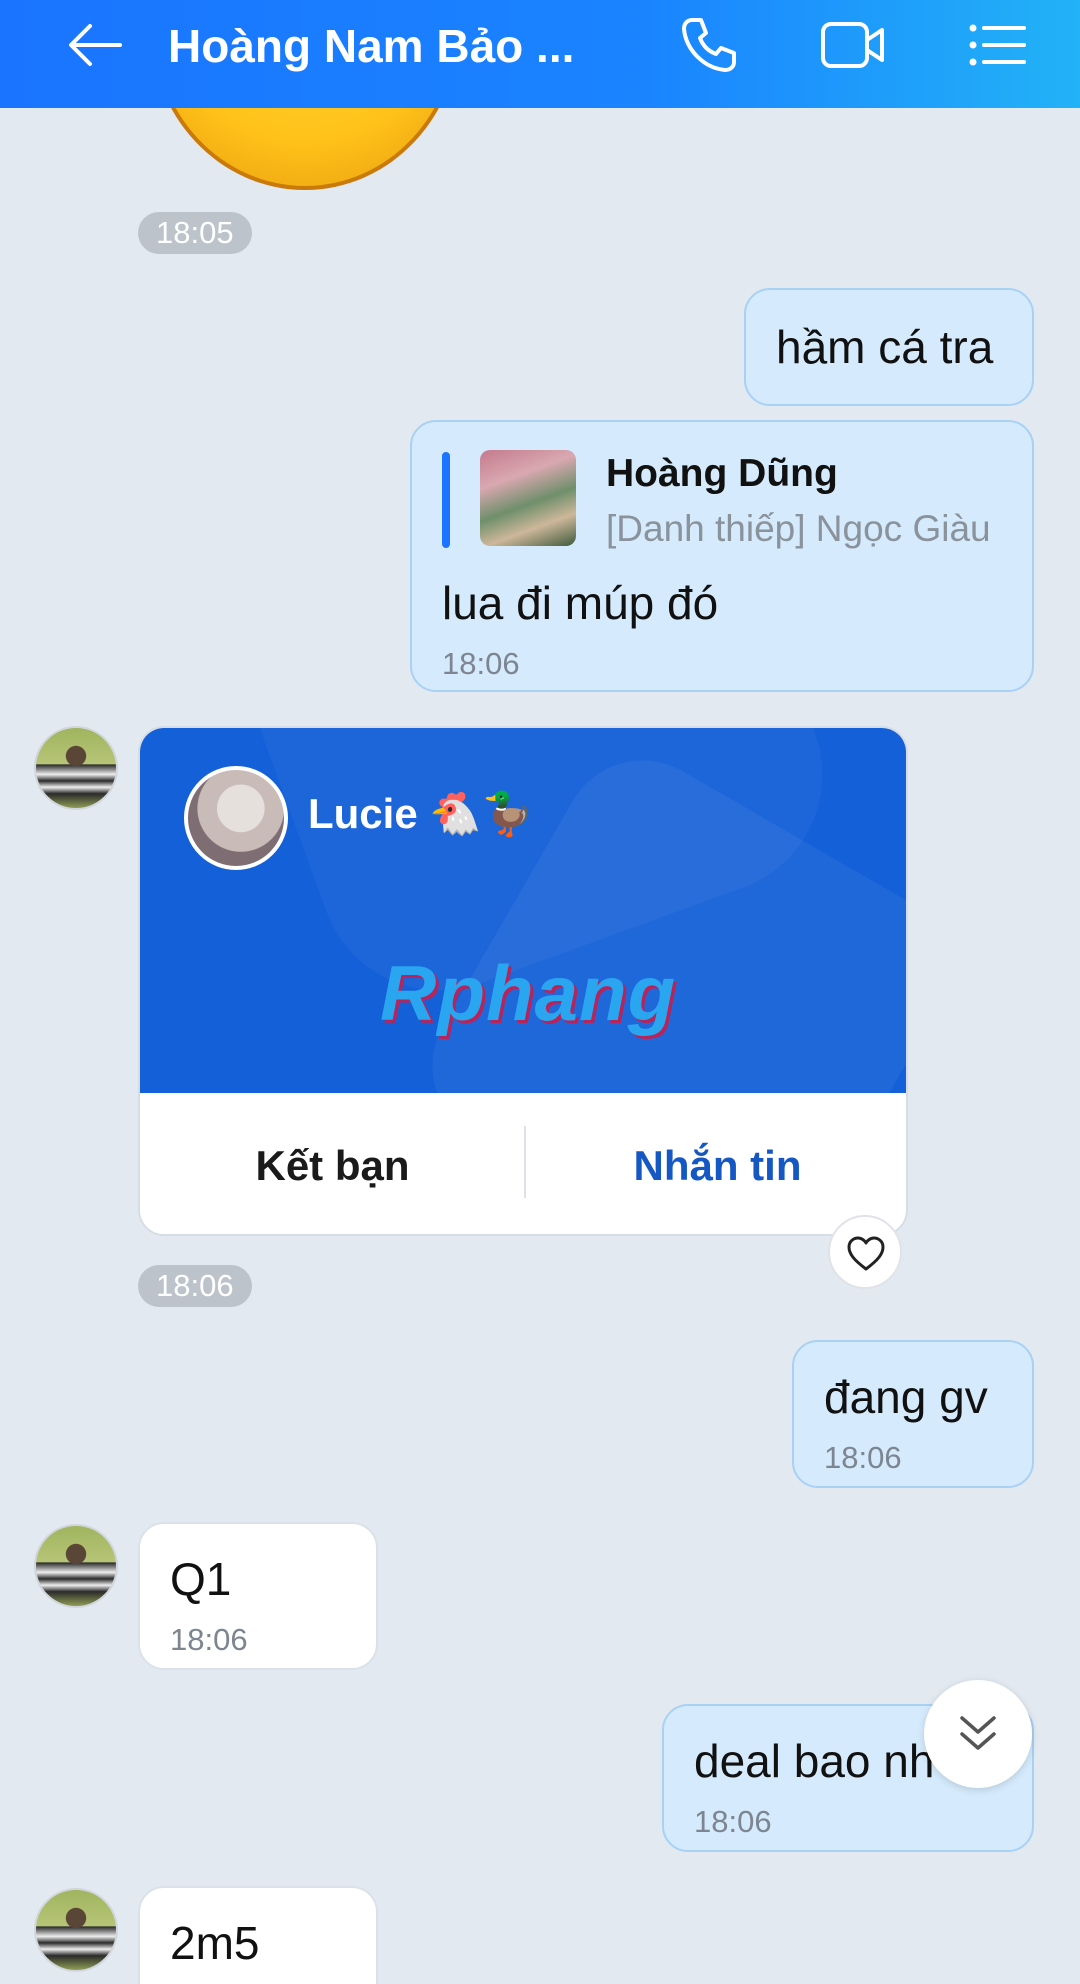 This screenshot has height=1984, width=1080. I want to click on my-message-bubble: hầm cá tra, so click(889, 347).